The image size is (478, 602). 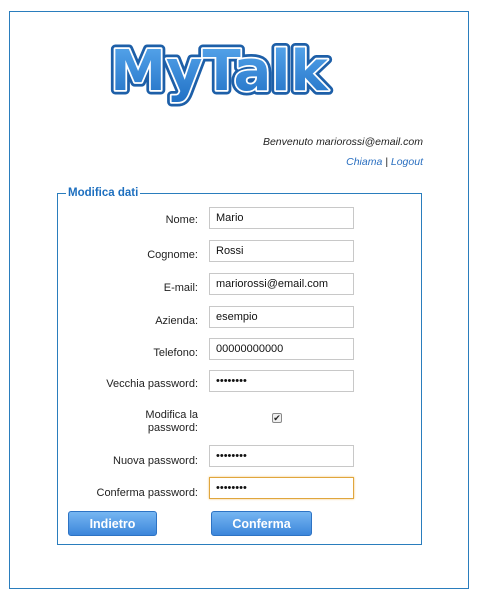 What do you see at coordinates (281, 349) in the screenshot?
I see `telefono-input` at bounding box center [281, 349].